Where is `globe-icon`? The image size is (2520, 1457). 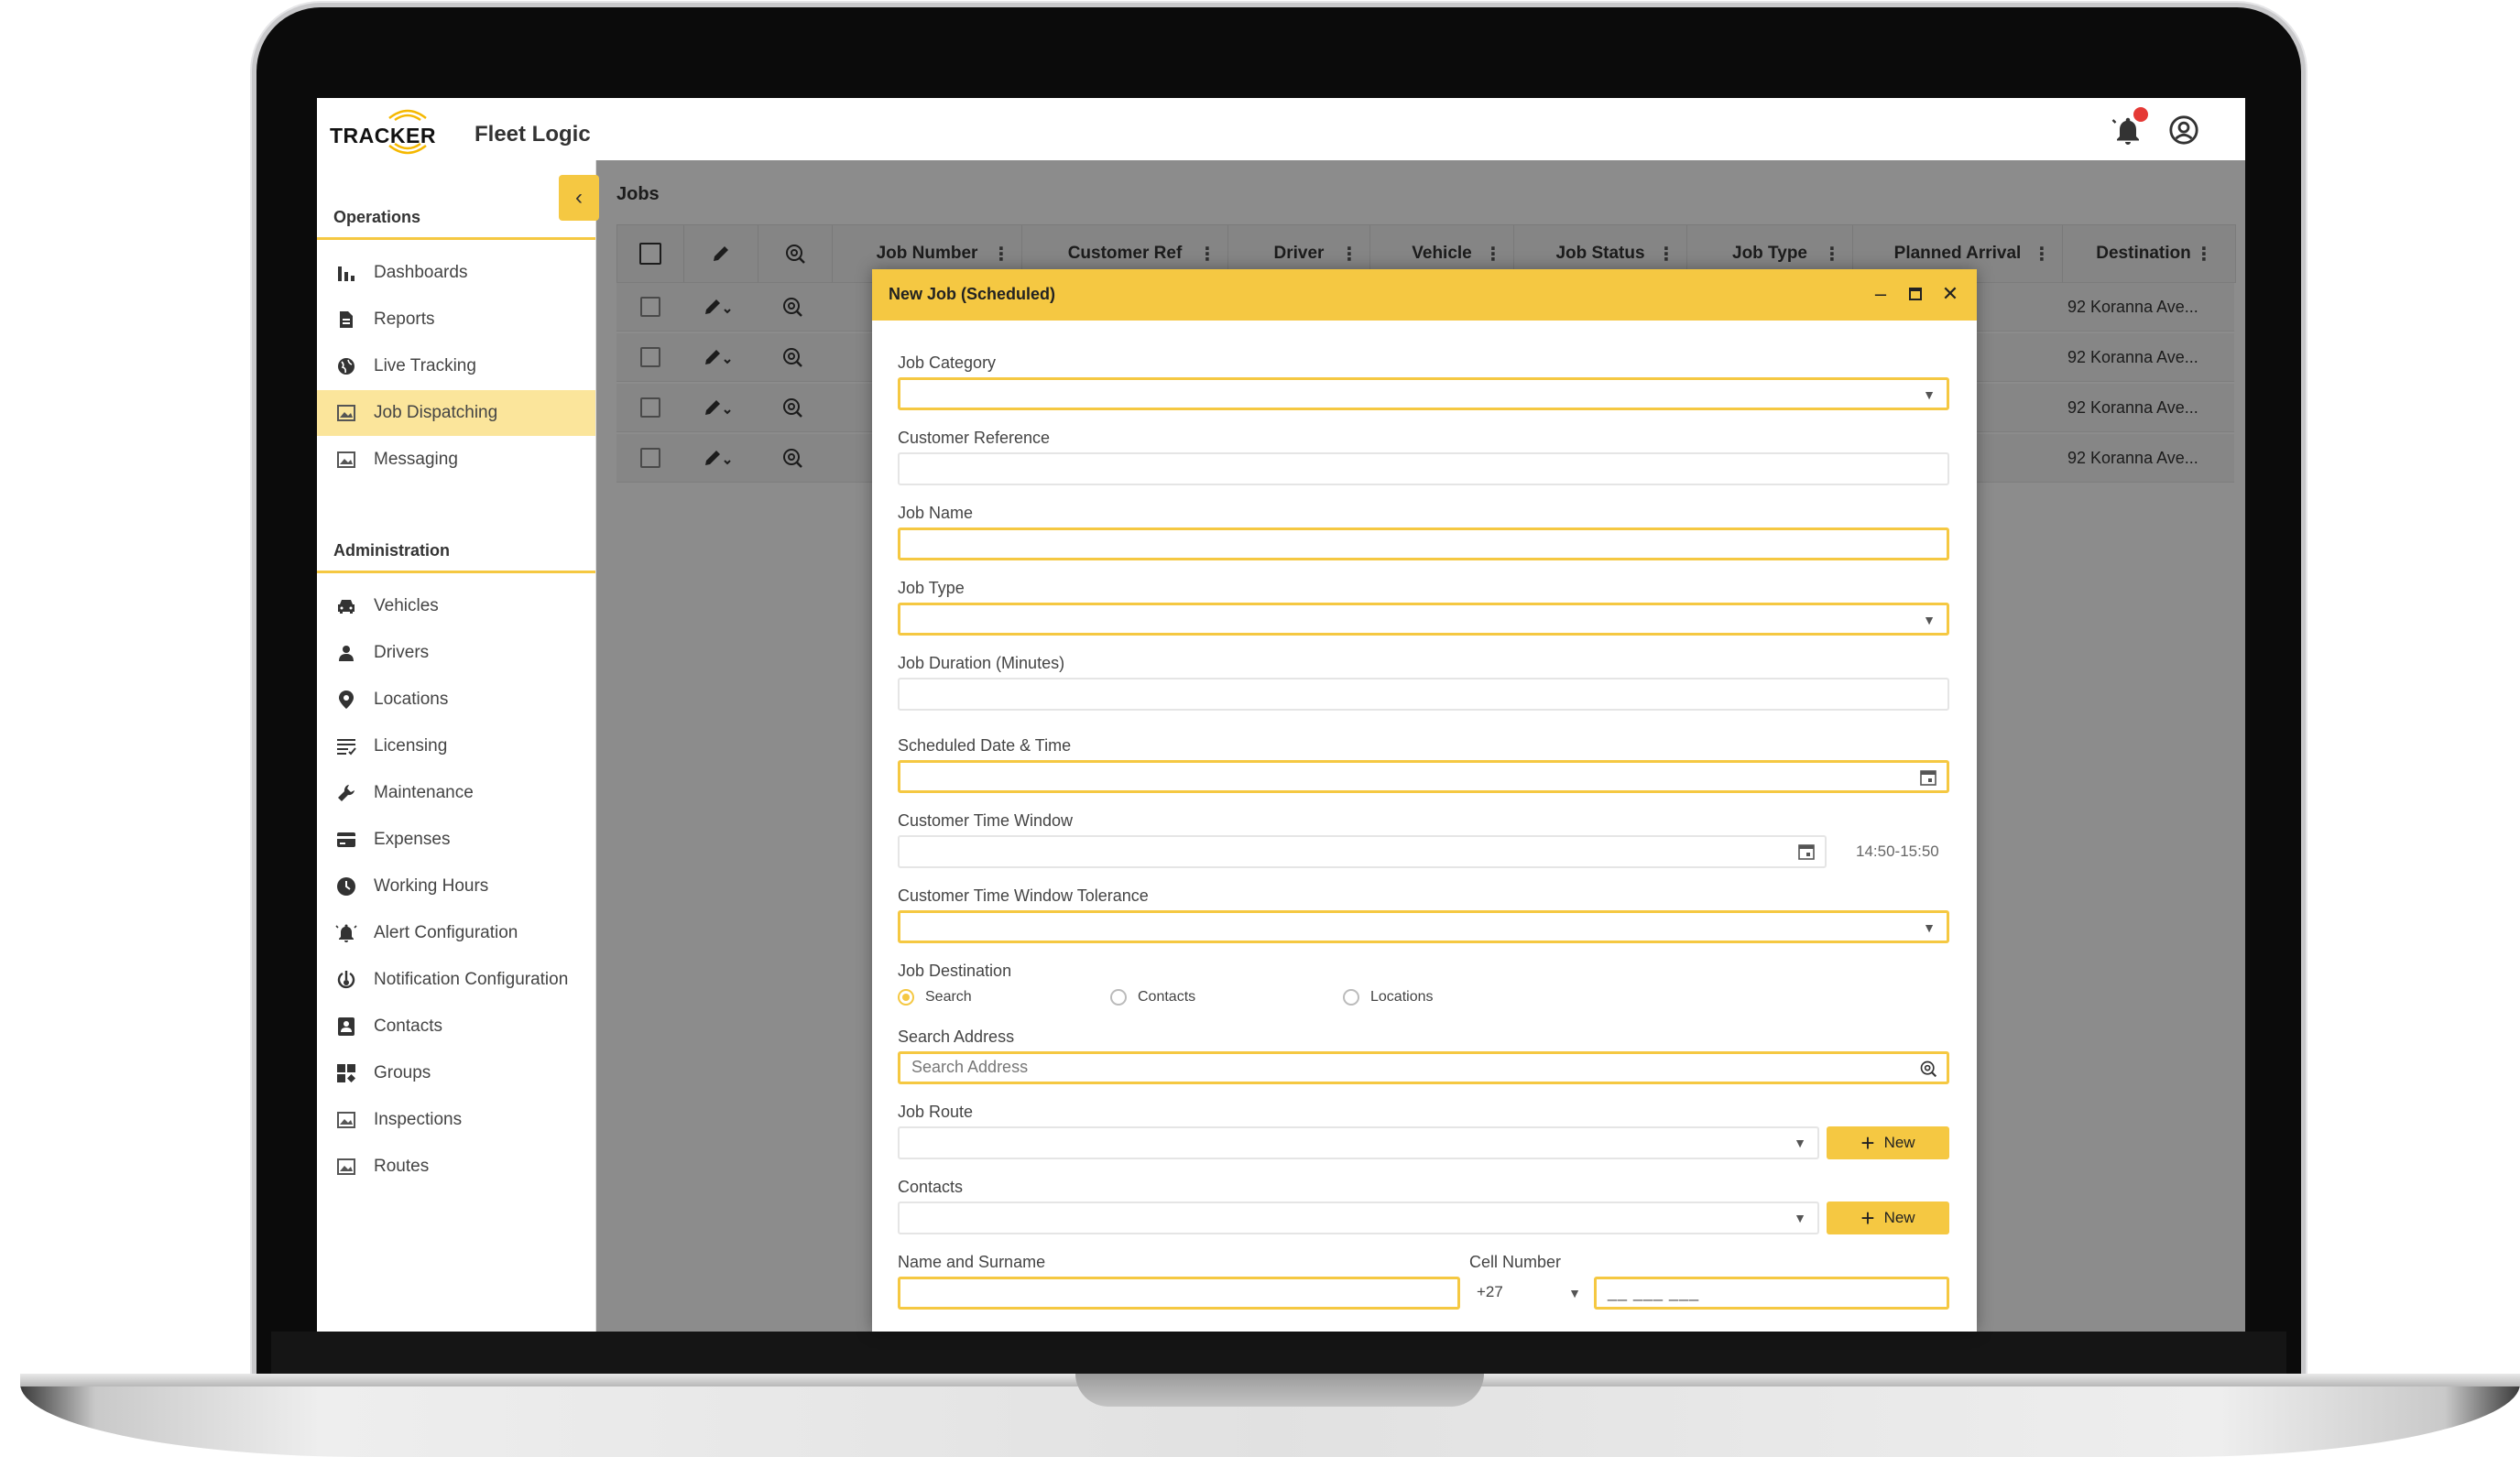
globe-icon is located at coordinates (346, 366).